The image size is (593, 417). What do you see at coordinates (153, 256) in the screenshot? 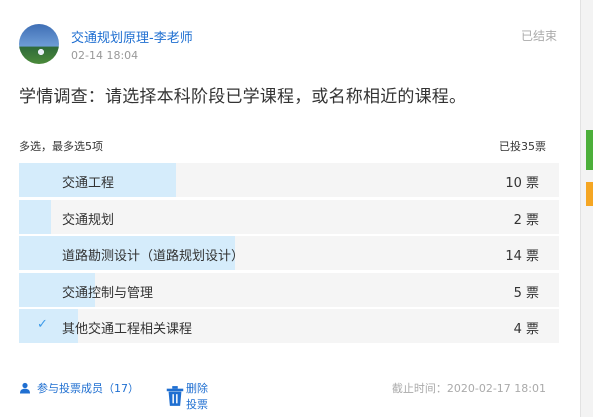
I see `vote-option-label: 道路勘测设计（道路规划设计）` at bounding box center [153, 256].